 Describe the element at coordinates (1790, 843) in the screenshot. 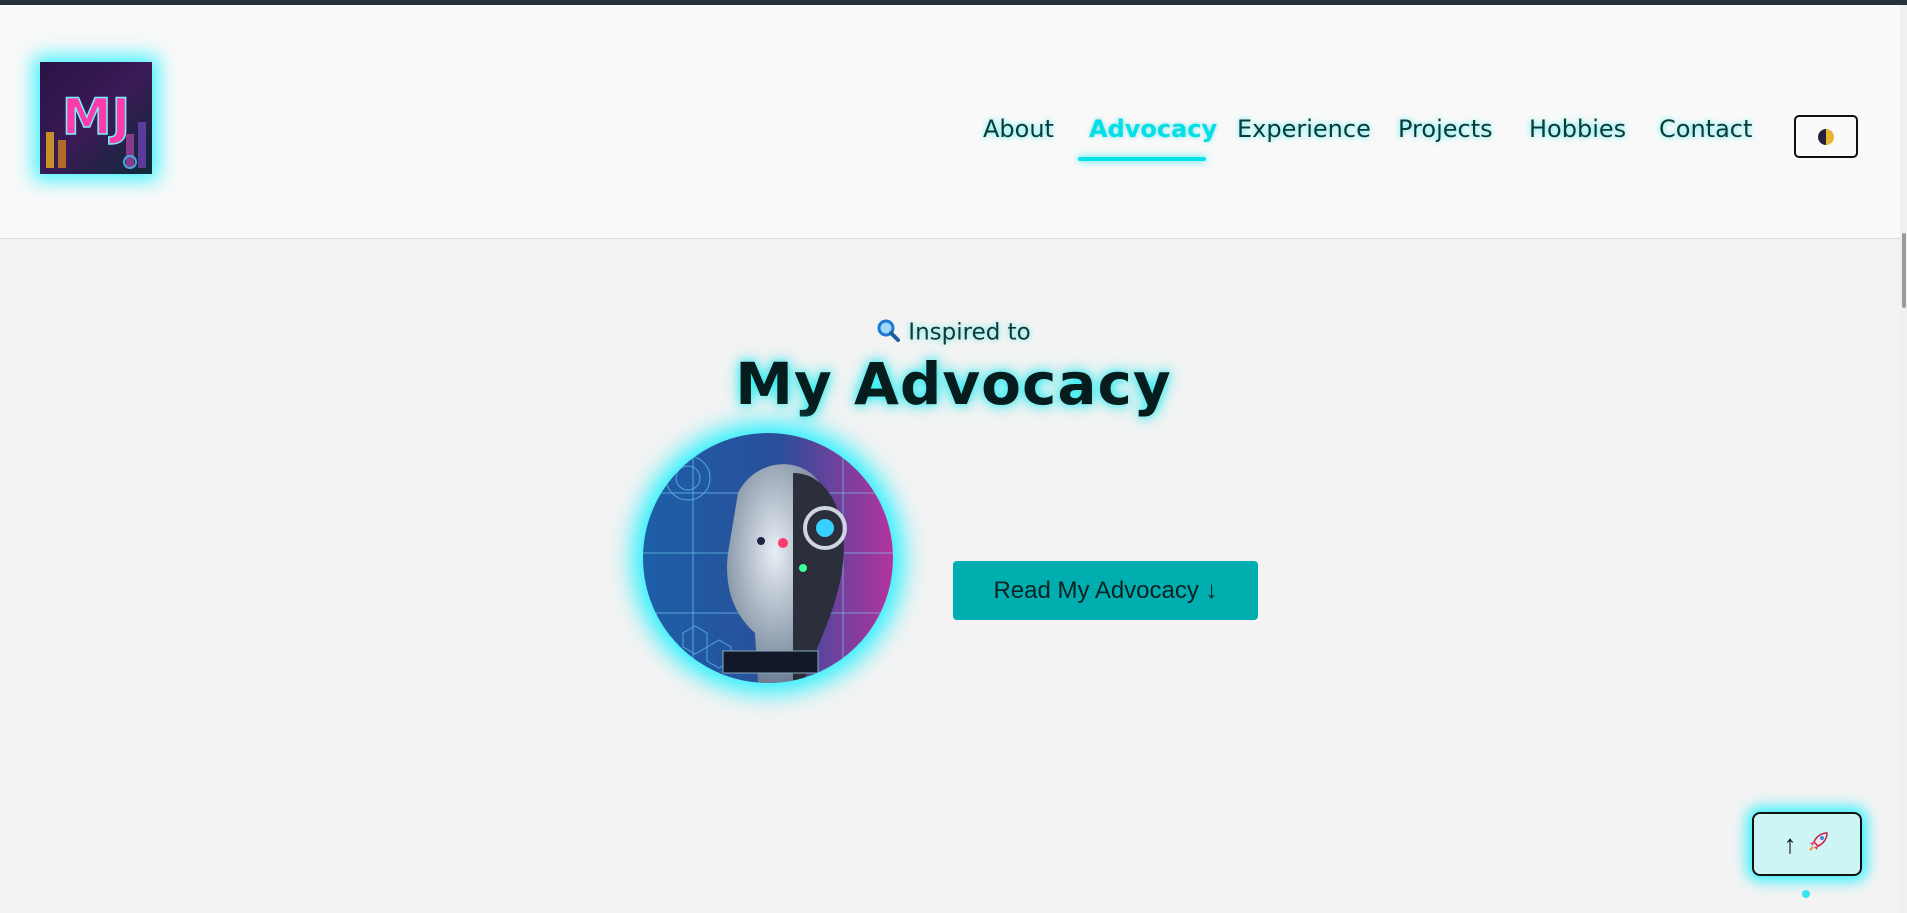

I see `arrow-up-icon: ↑` at that location.